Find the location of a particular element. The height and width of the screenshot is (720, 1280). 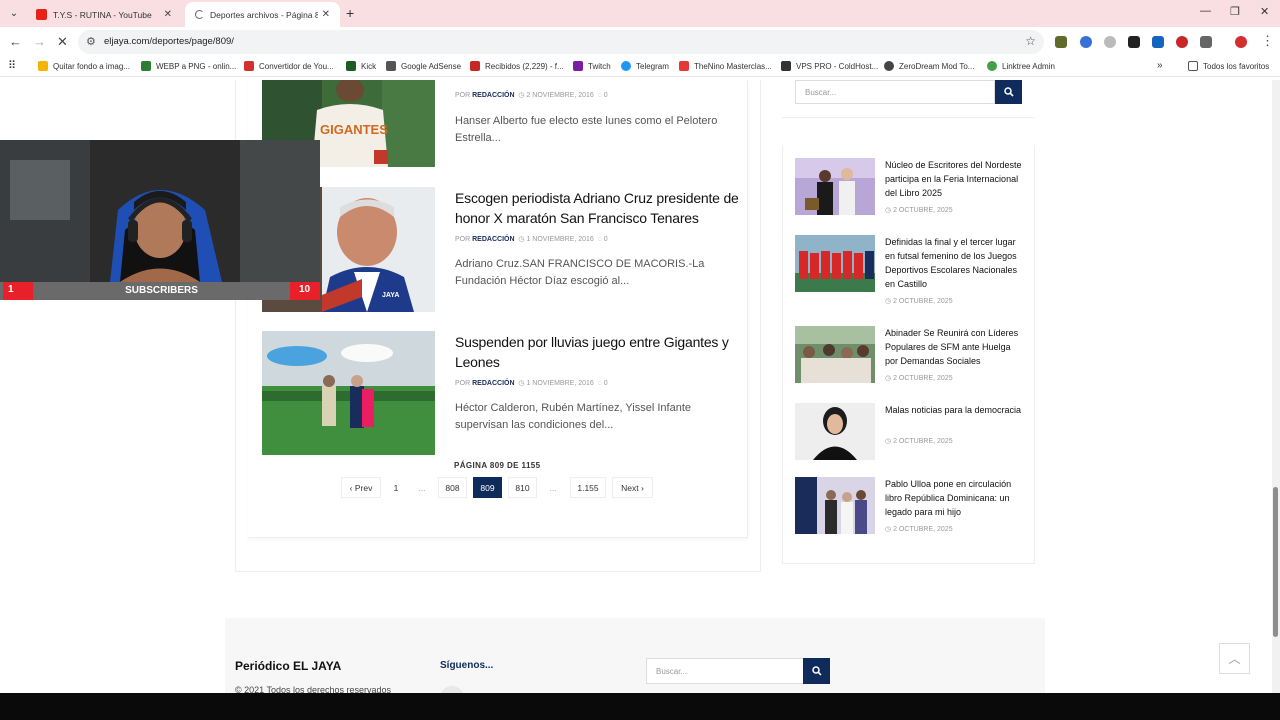

comment-icon: ◌ is located at coordinates (599, 383).